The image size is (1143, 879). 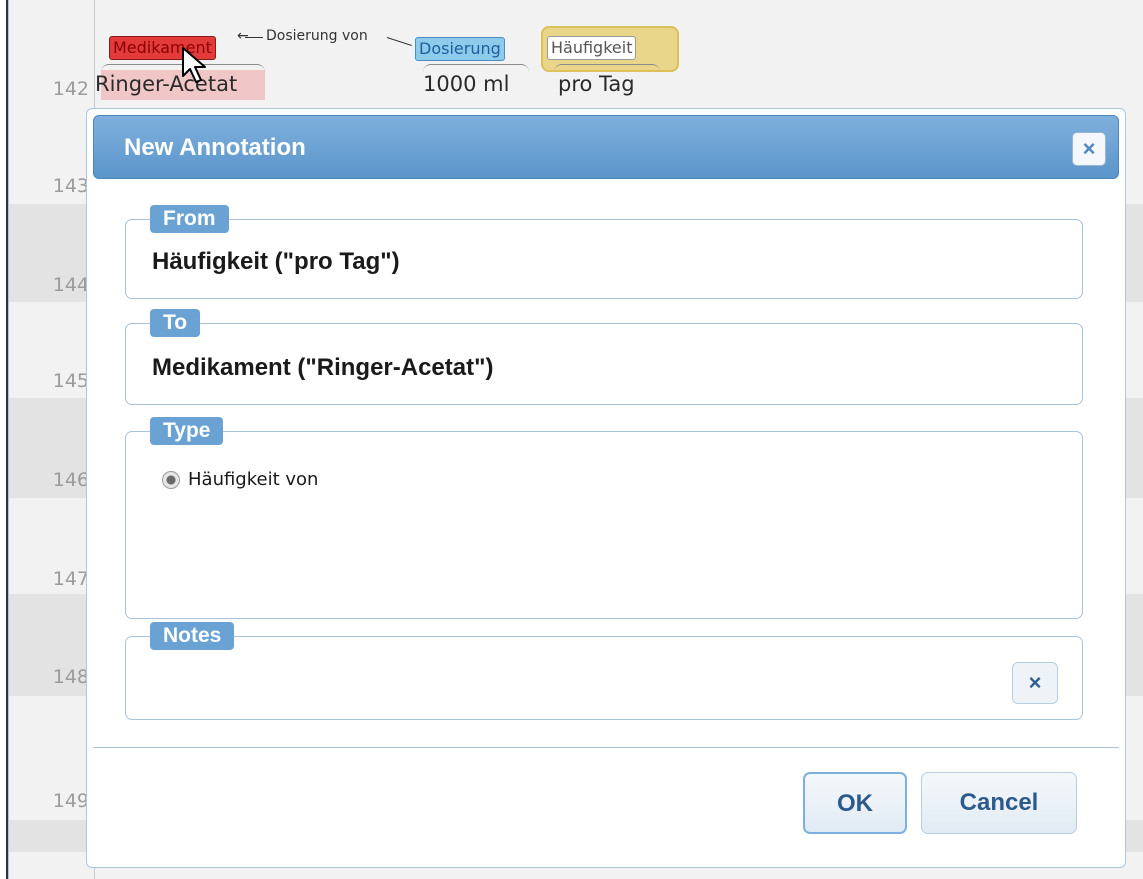 What do you see at coordinates (1089, 149) in the screenshot?
I see `close-icon: ×` at bounding box center [1089, 149].